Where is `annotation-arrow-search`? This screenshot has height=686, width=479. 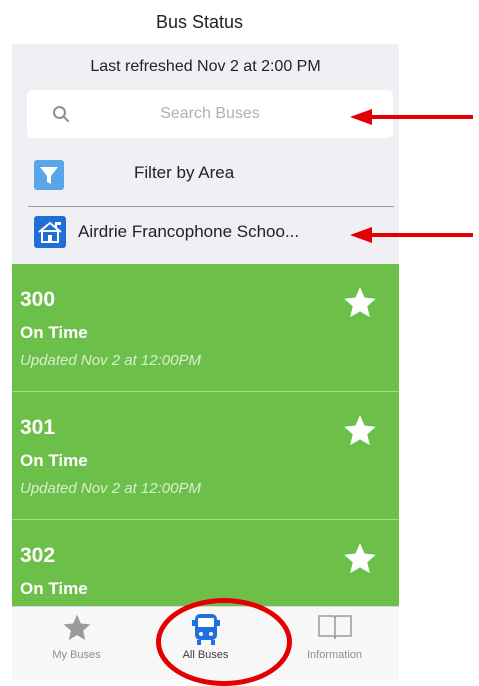 annotation-arrow-search is located at coordinates (411, 117).